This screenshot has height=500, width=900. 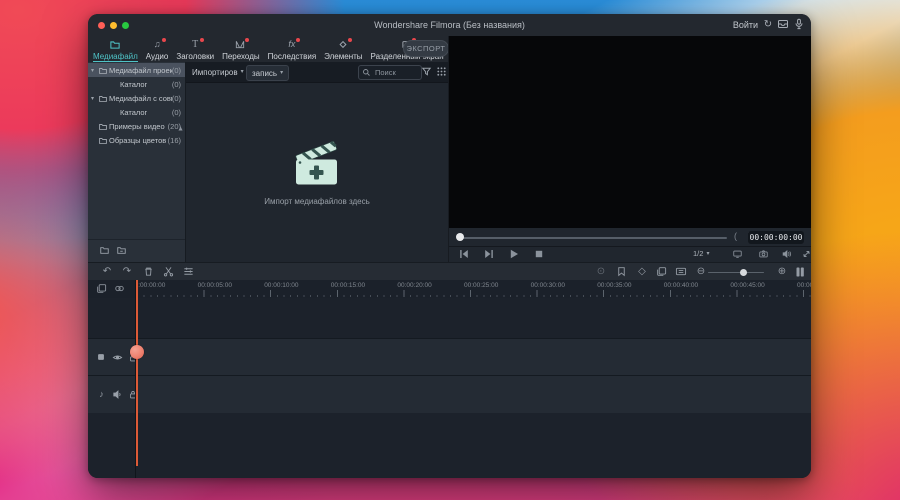 I want to click on preview-zoom-select: 1/2 ▾, so click(x=701, y=253).